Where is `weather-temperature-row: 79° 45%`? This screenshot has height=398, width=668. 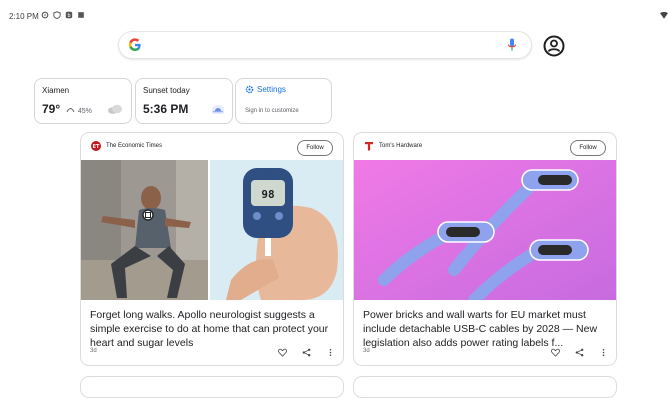 weather-temperature-row: 79° 45% is located at coordinates (67, 109).